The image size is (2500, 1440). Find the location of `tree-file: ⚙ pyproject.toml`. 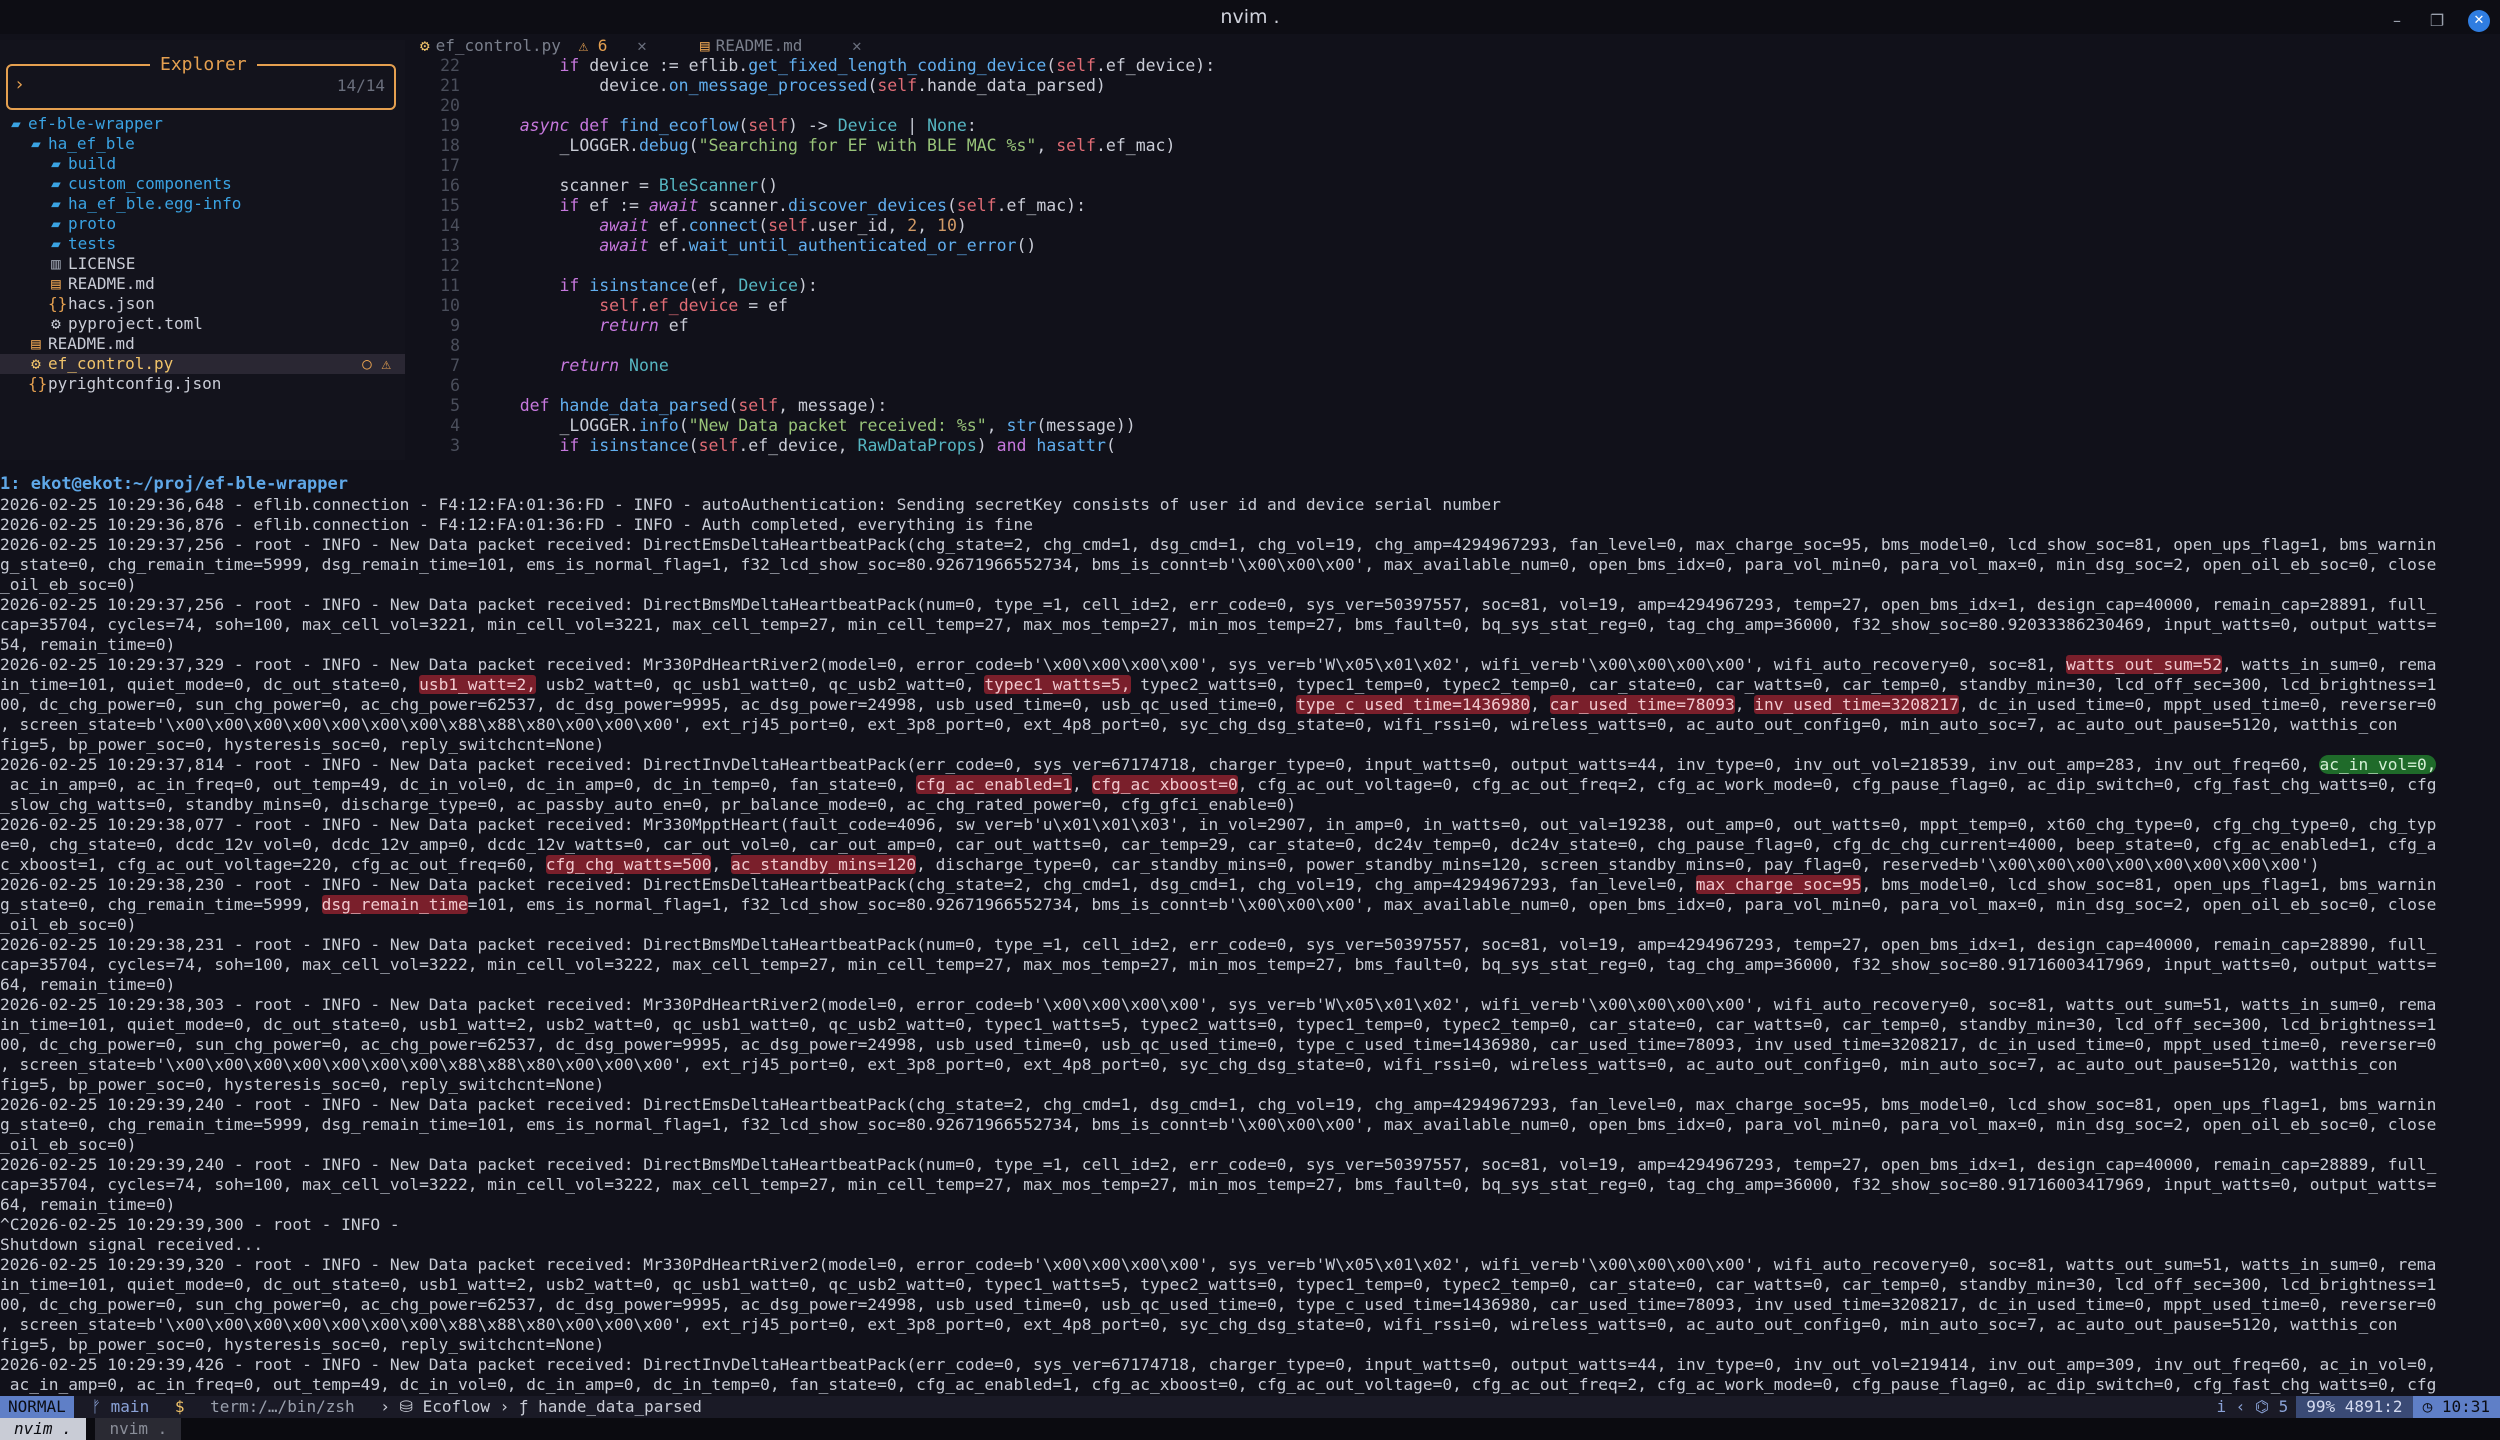

tree-file: ⚙ pyproject.toml is located at coordinates (202, 324).